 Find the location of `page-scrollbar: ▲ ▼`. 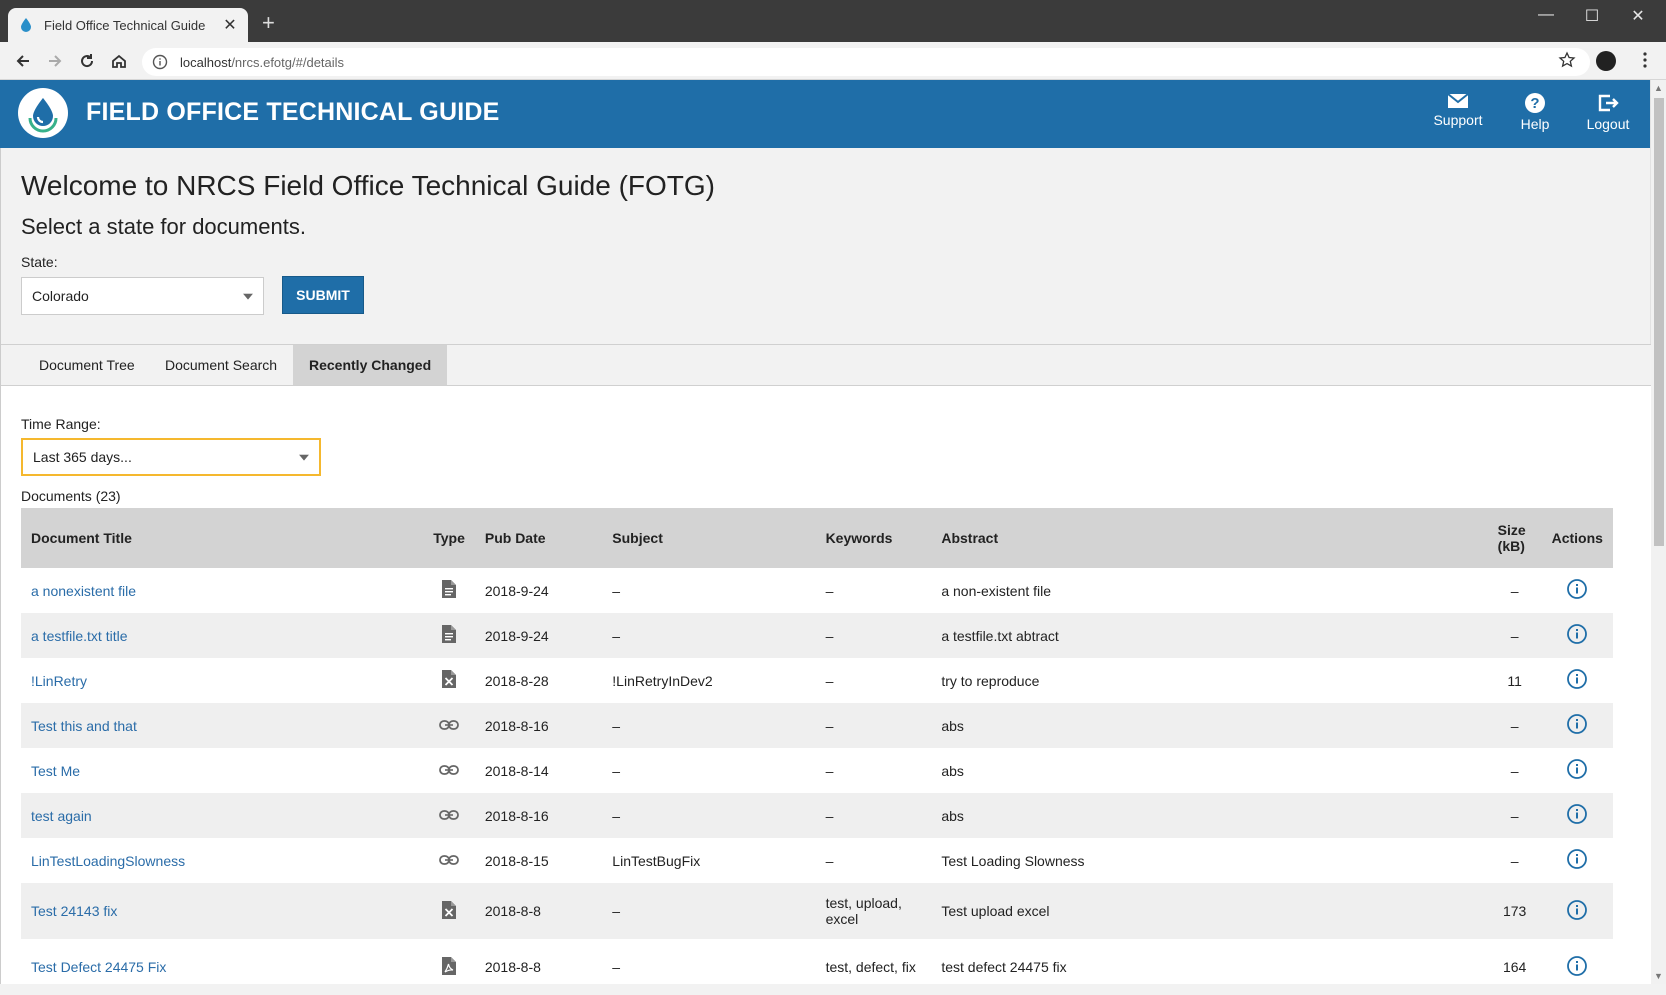

page-scrollbar: ▲ ▼ is located at coordinates (1658, 532).